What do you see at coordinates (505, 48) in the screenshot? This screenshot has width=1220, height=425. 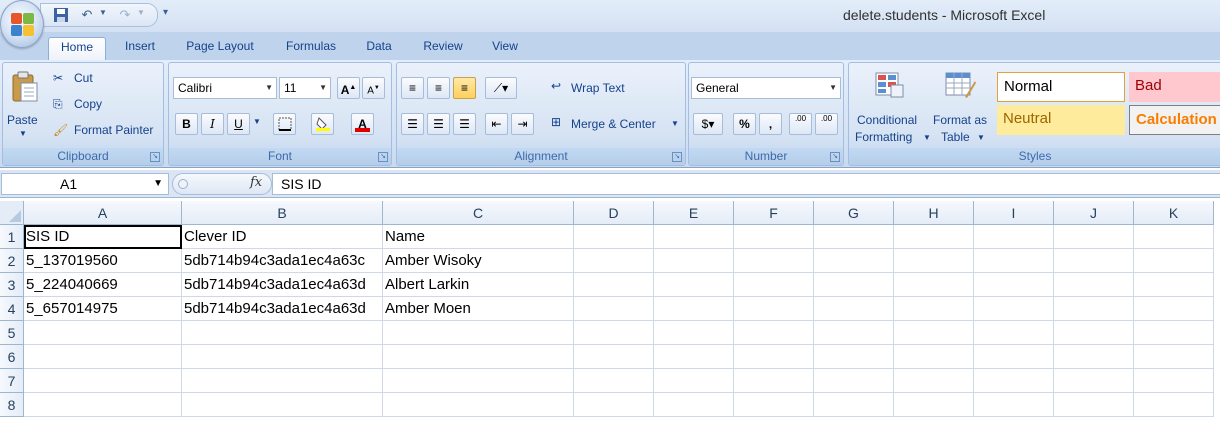 I see `tab-view: View` at bounding box center [505, 48].